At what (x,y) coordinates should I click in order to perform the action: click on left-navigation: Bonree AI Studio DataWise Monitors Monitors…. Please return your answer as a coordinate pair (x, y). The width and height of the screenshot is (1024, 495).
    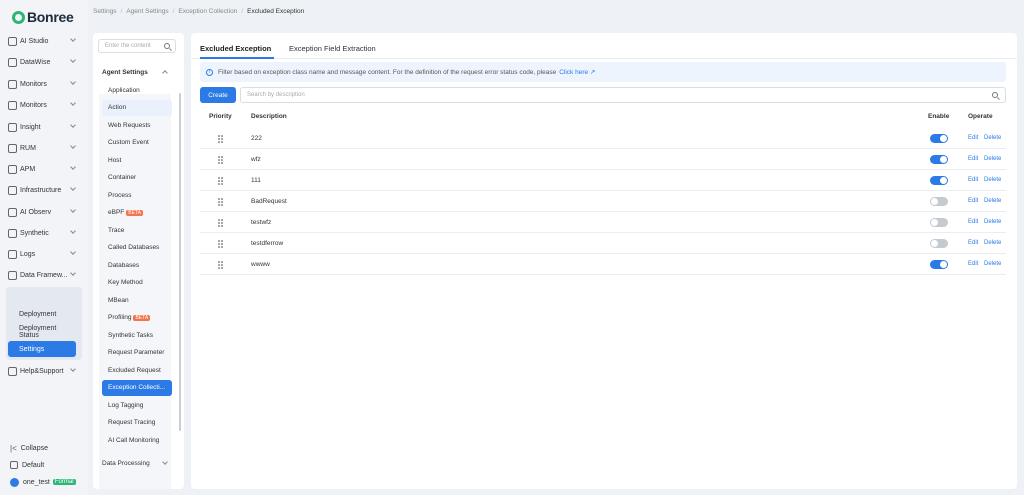
    Looking at the image, I should click on (44, 247).